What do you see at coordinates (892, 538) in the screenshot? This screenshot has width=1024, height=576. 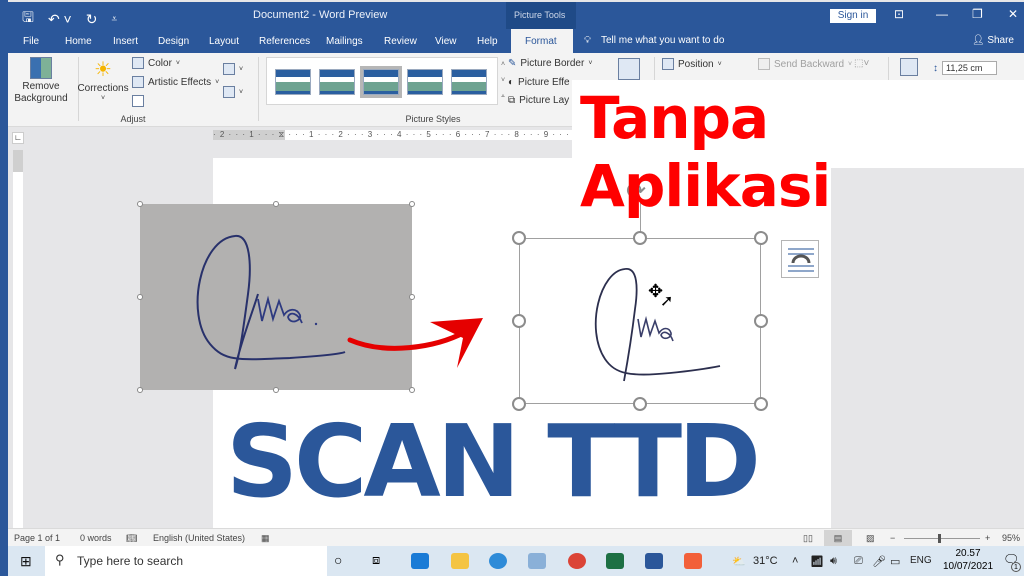 I see `zoom-out-button: −` at bounding box center [892, 538].